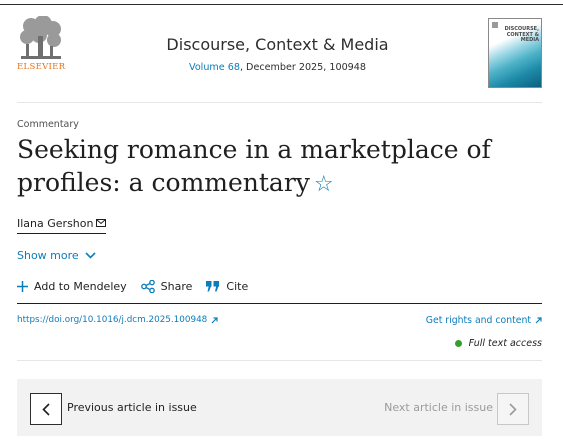  I want to click on actions-divider, so click(279, 303).